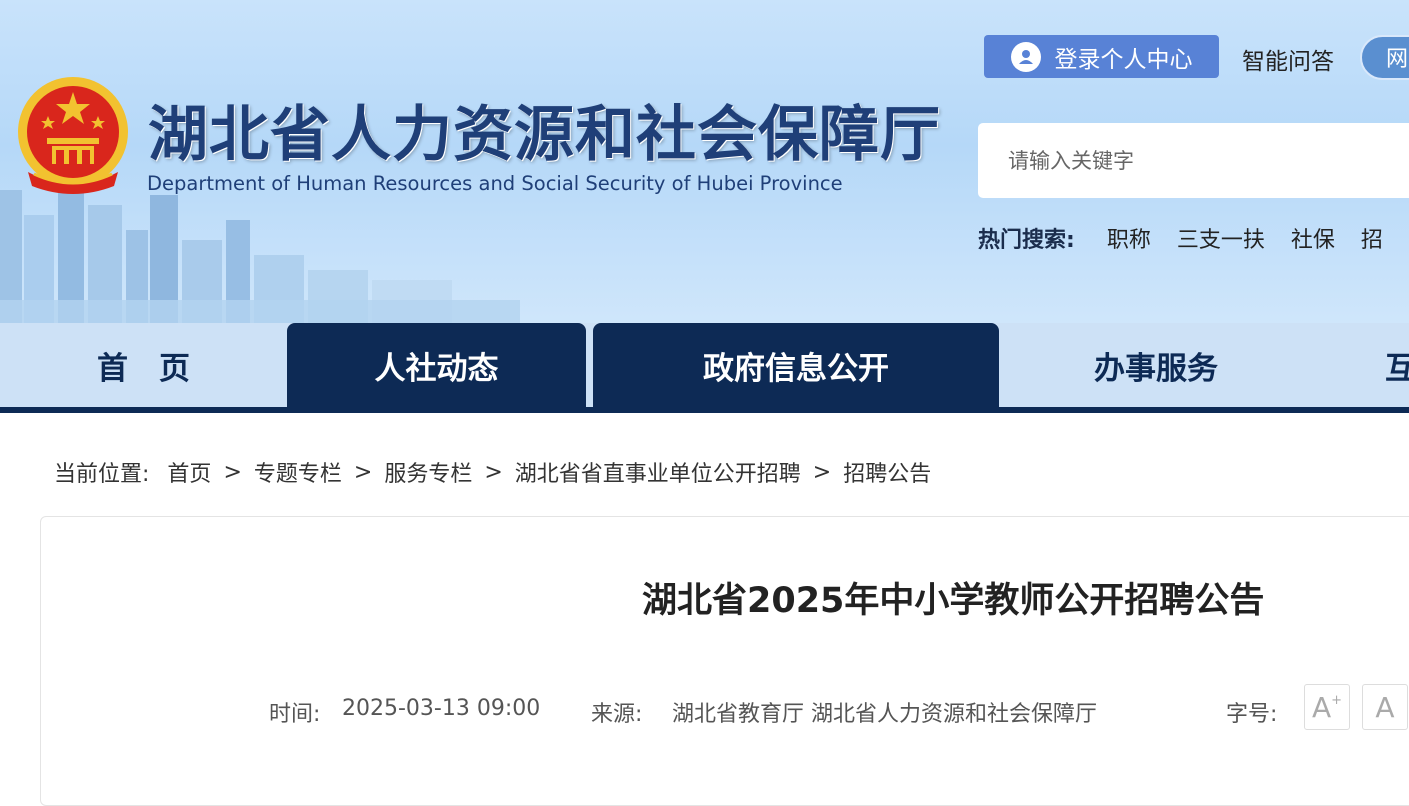 This screenshot has width=1409, height=806. What do you see at coordinates (1337, 700) in the screenshot?
I see `font-larger-plus: +` at bounding box center [1337, 700].